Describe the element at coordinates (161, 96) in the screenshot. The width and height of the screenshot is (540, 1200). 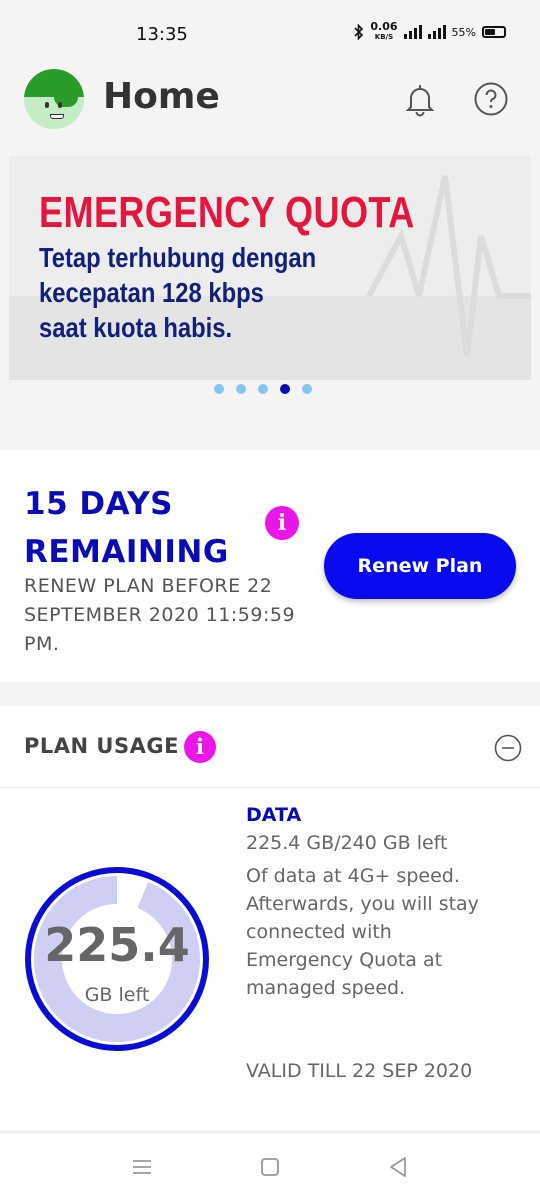
I see `page-title: Home` at that location.